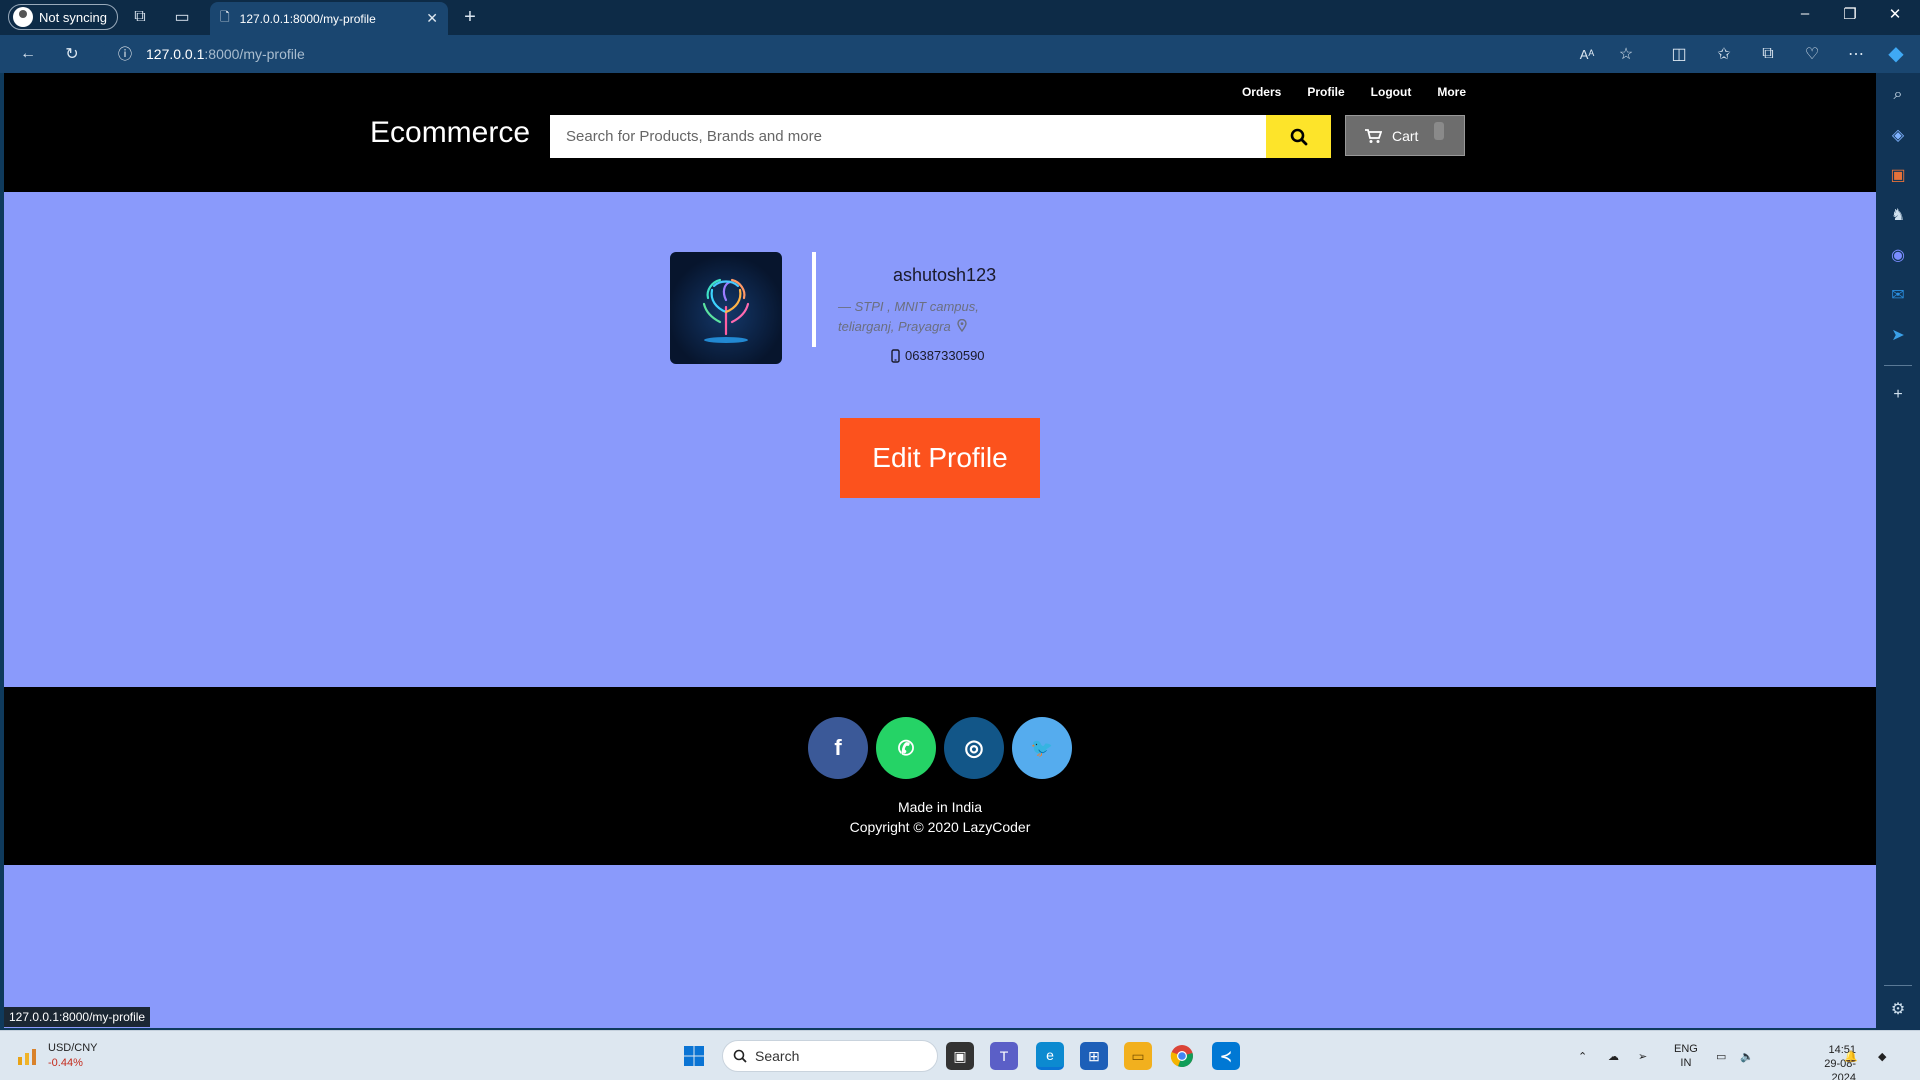  Describe the element at coordinates (916, 136) in the screenshot. I see `search-input` at that location.